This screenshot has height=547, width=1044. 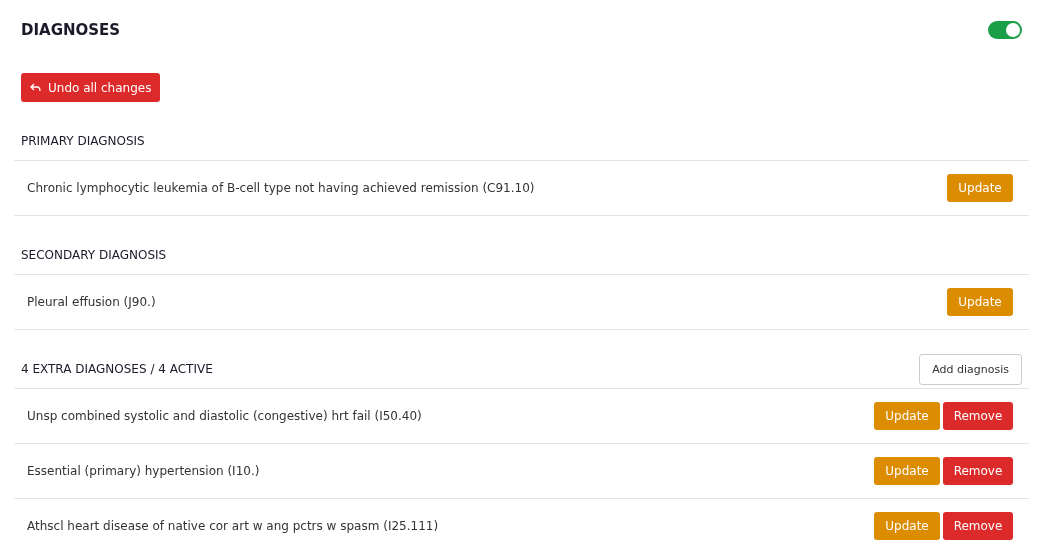 What do you see at coordinates (117, 369) in the screenshot?
I see `section-heading: 4 EXTRA DIAGNOSES / 4 ACTIVE` at bounding box center [117, 369].